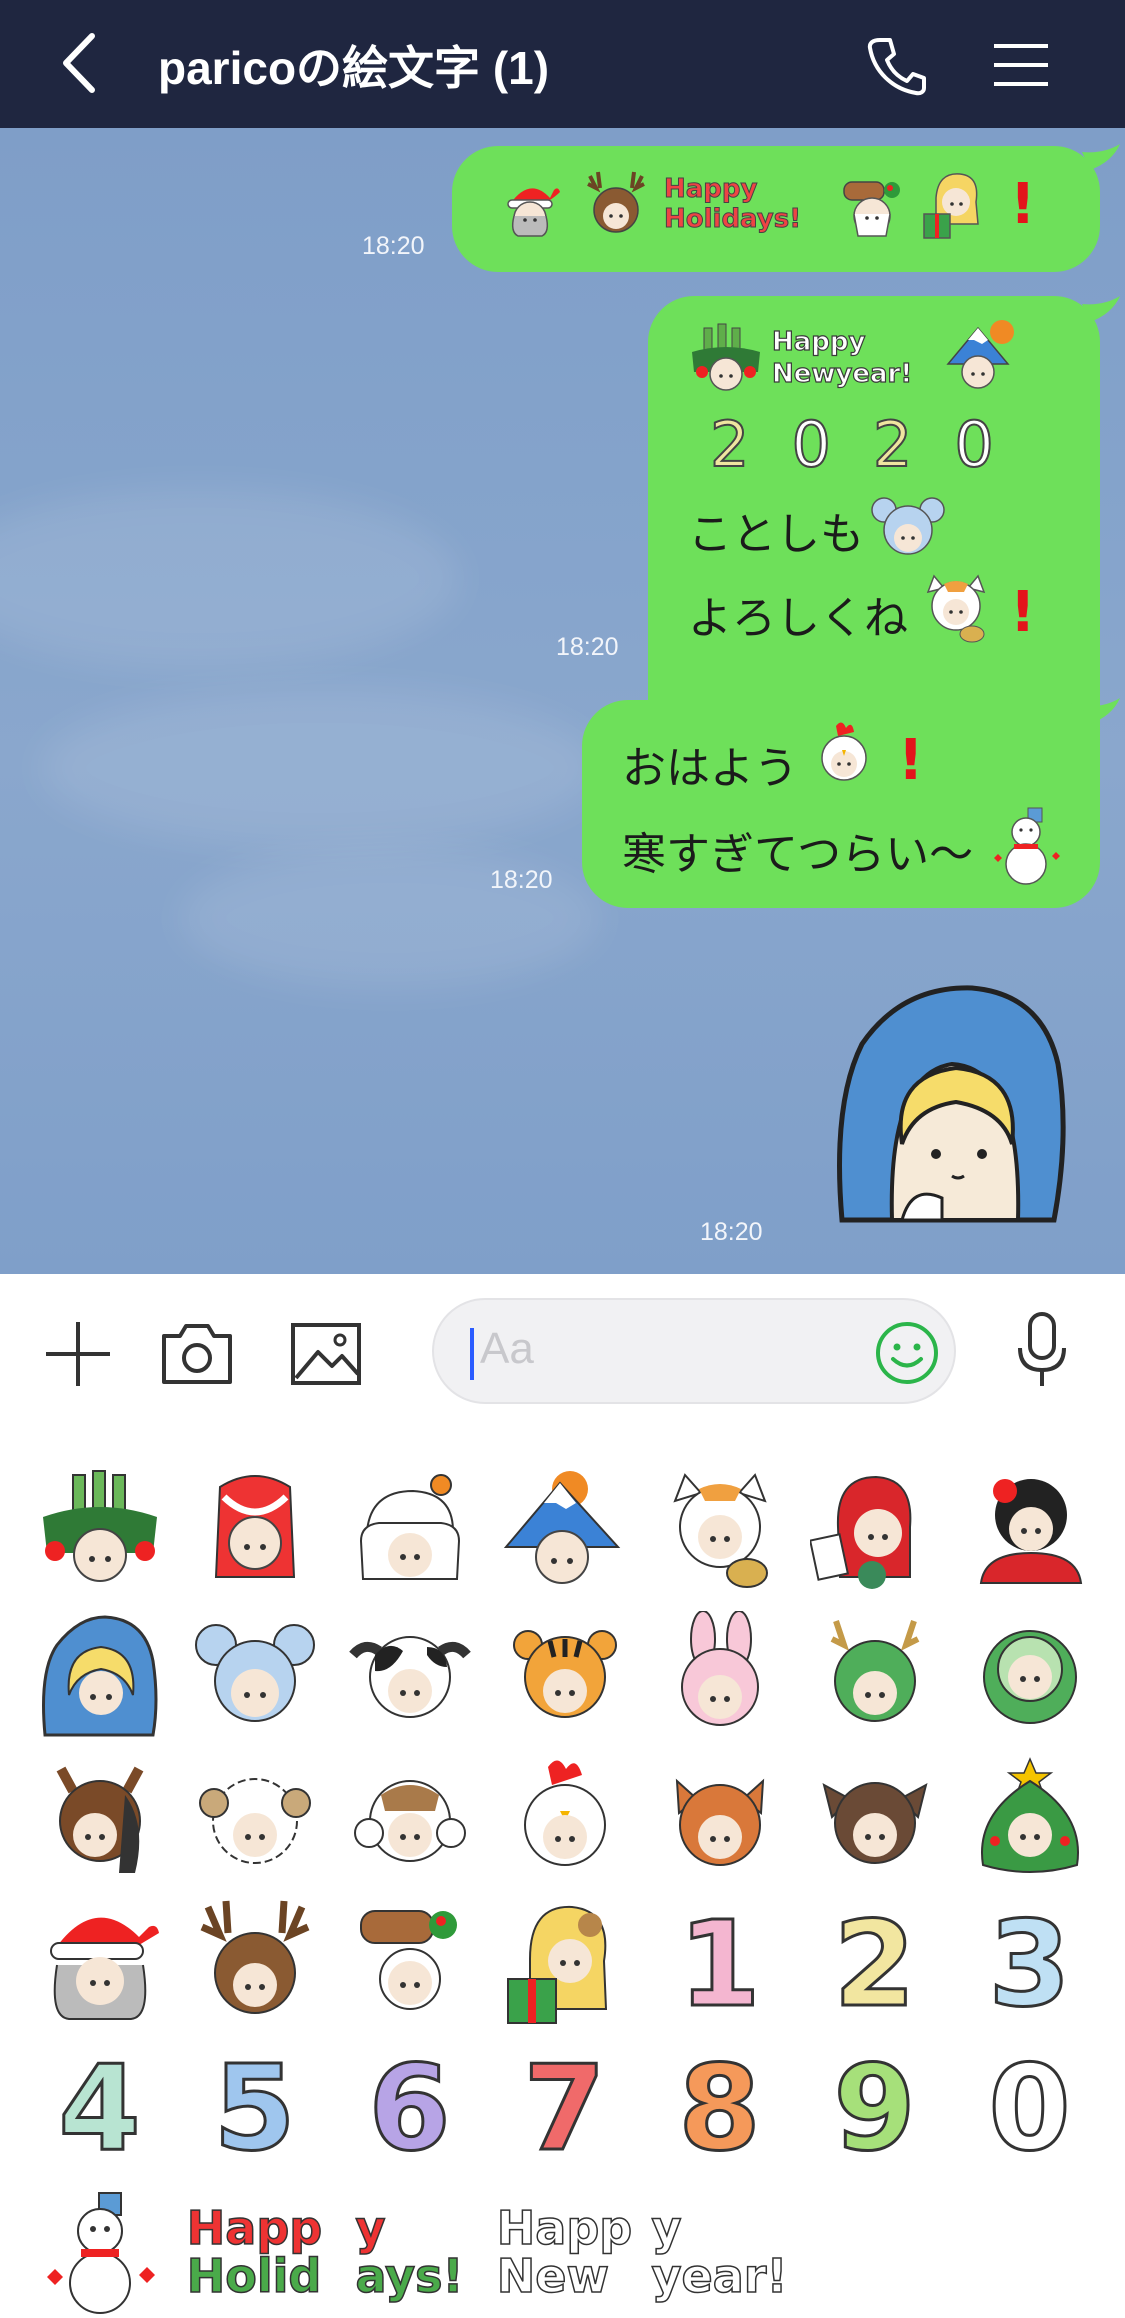 The height and width of the screenshot is (2318, 1125). I want to click on snowman-emoji, so click(1027, 846).